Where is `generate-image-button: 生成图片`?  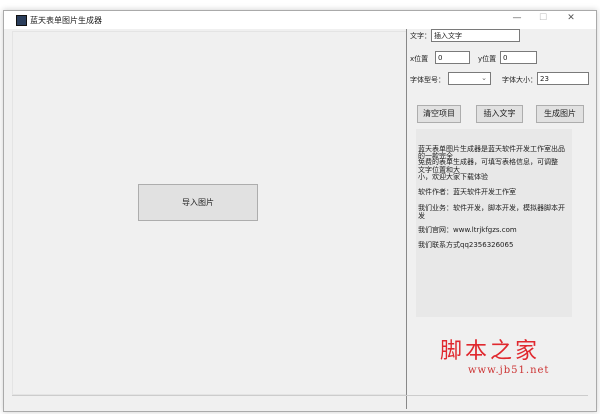
generate-image-button: 生成图片 is located at coordinates (560, 114).